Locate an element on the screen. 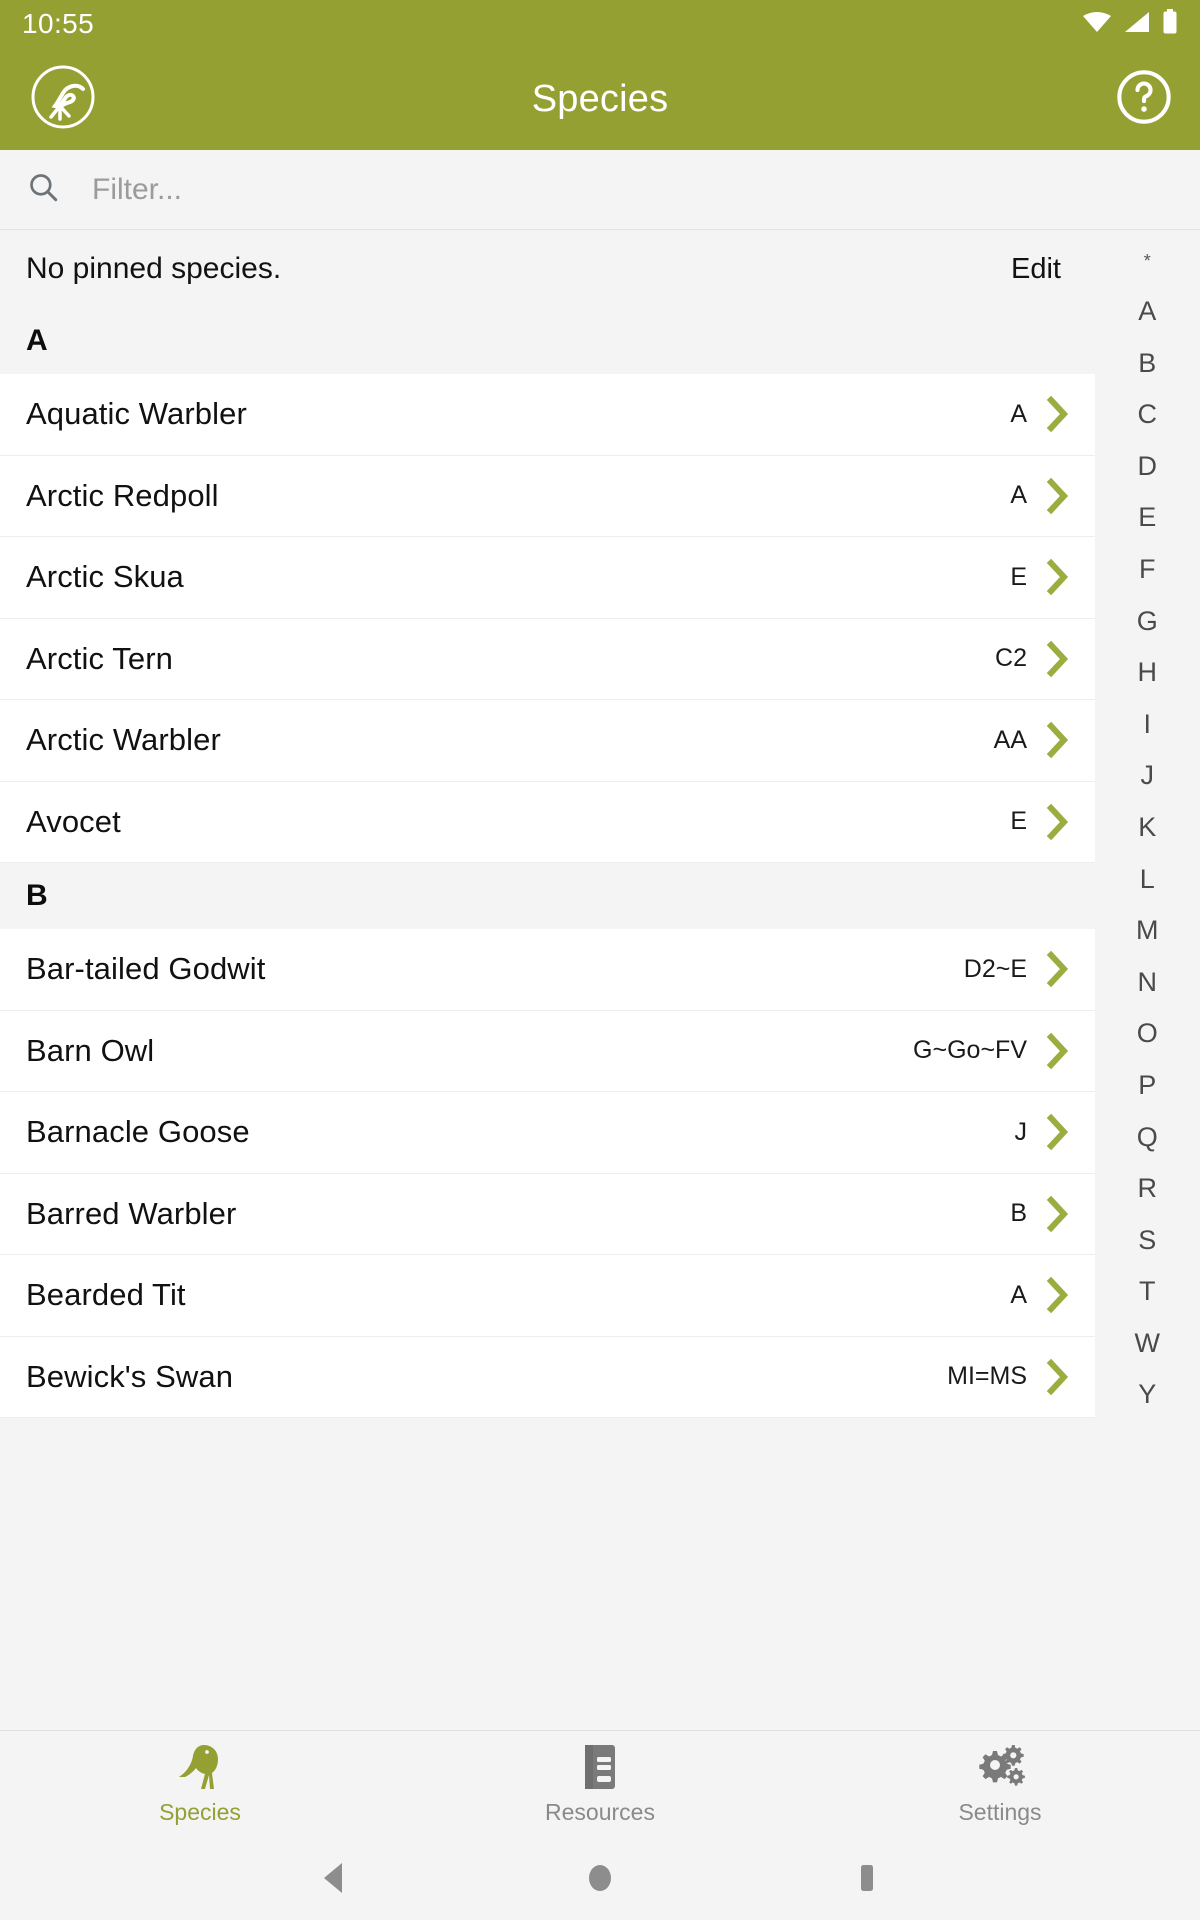 The height and width of the screenshot is (1920, 1200). search-icon is located at coordinates (43, 189).